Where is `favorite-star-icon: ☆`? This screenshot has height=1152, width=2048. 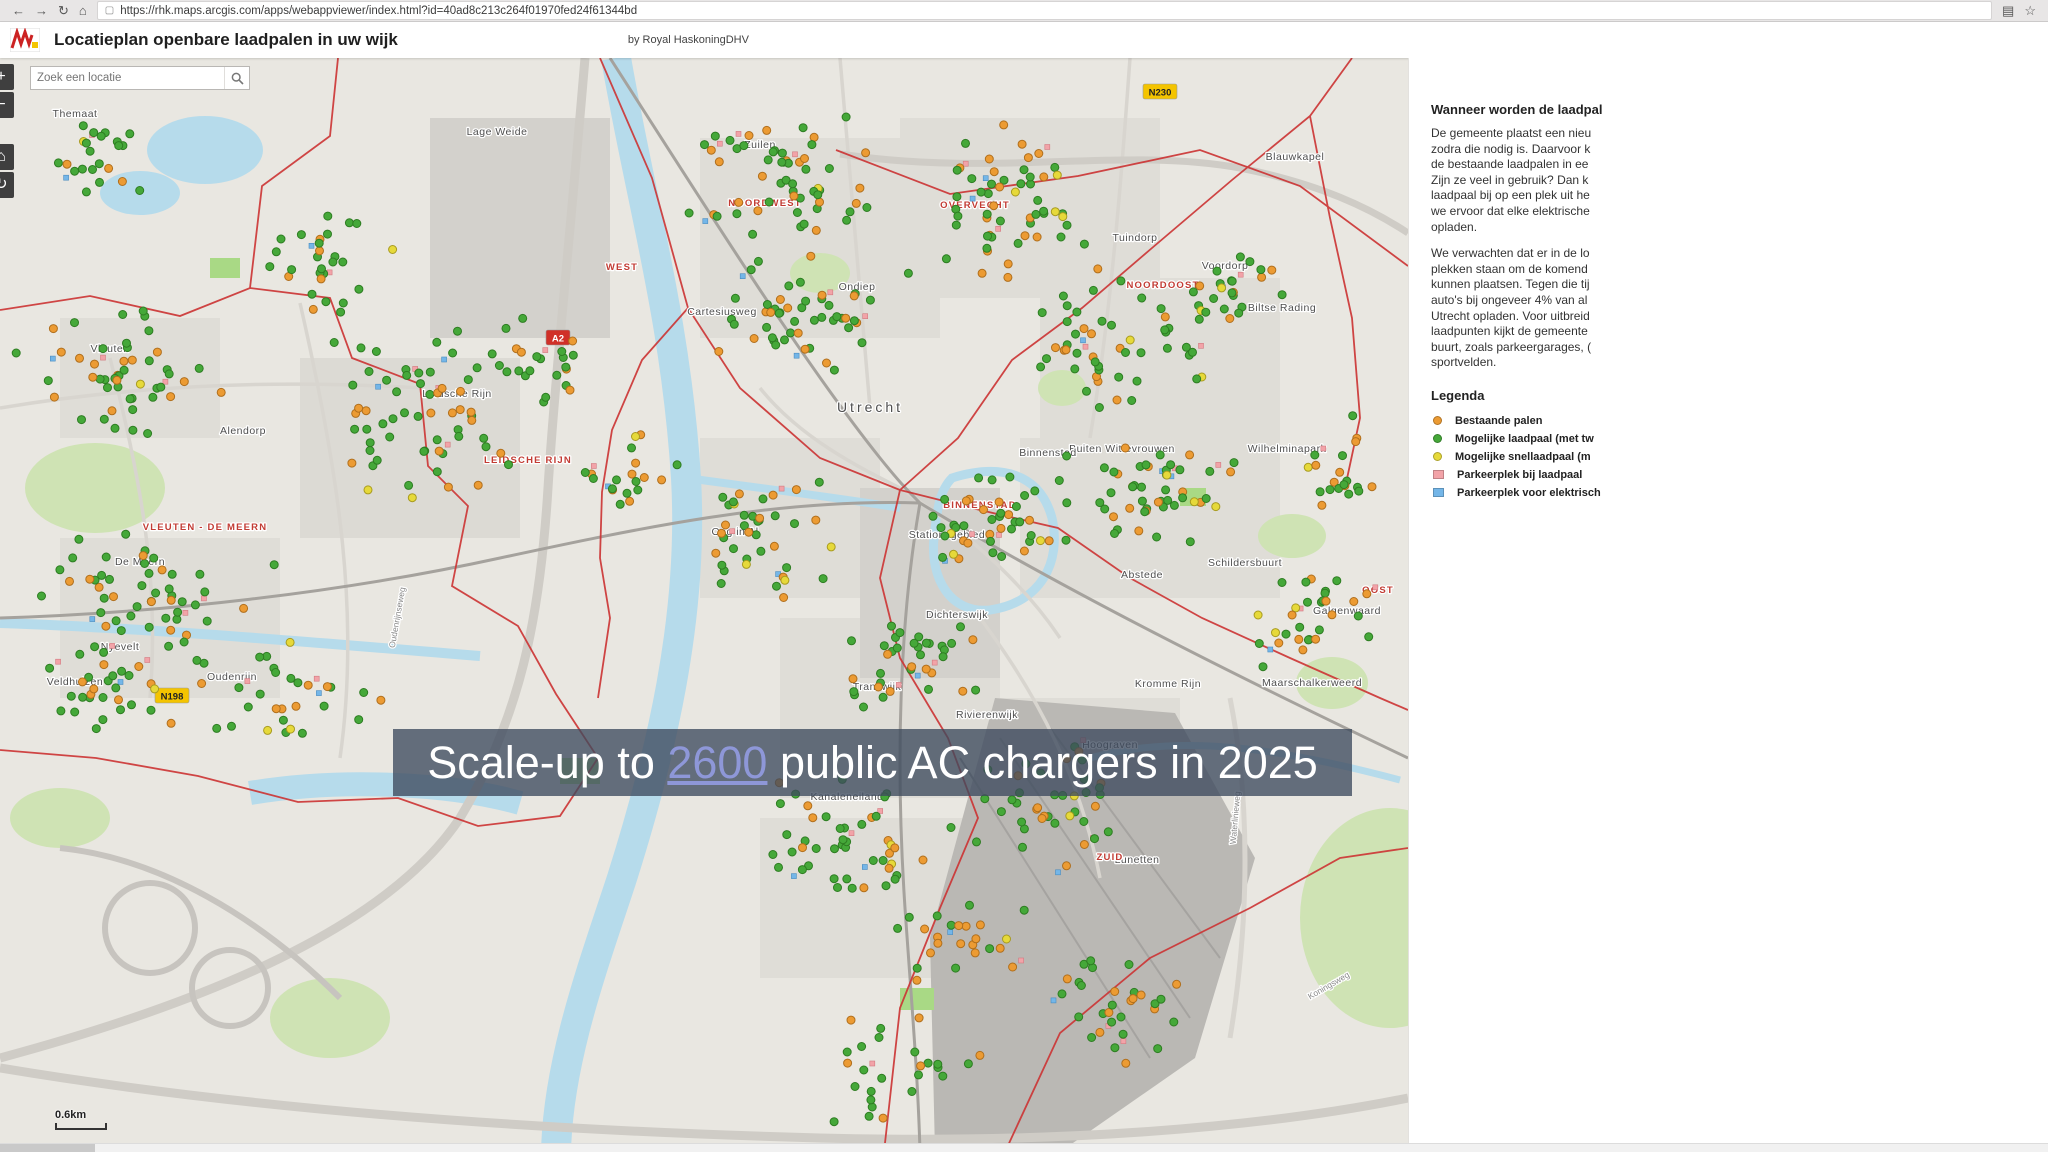
favorite-star-icon: ☆ is located at coordinates (2030, 11).